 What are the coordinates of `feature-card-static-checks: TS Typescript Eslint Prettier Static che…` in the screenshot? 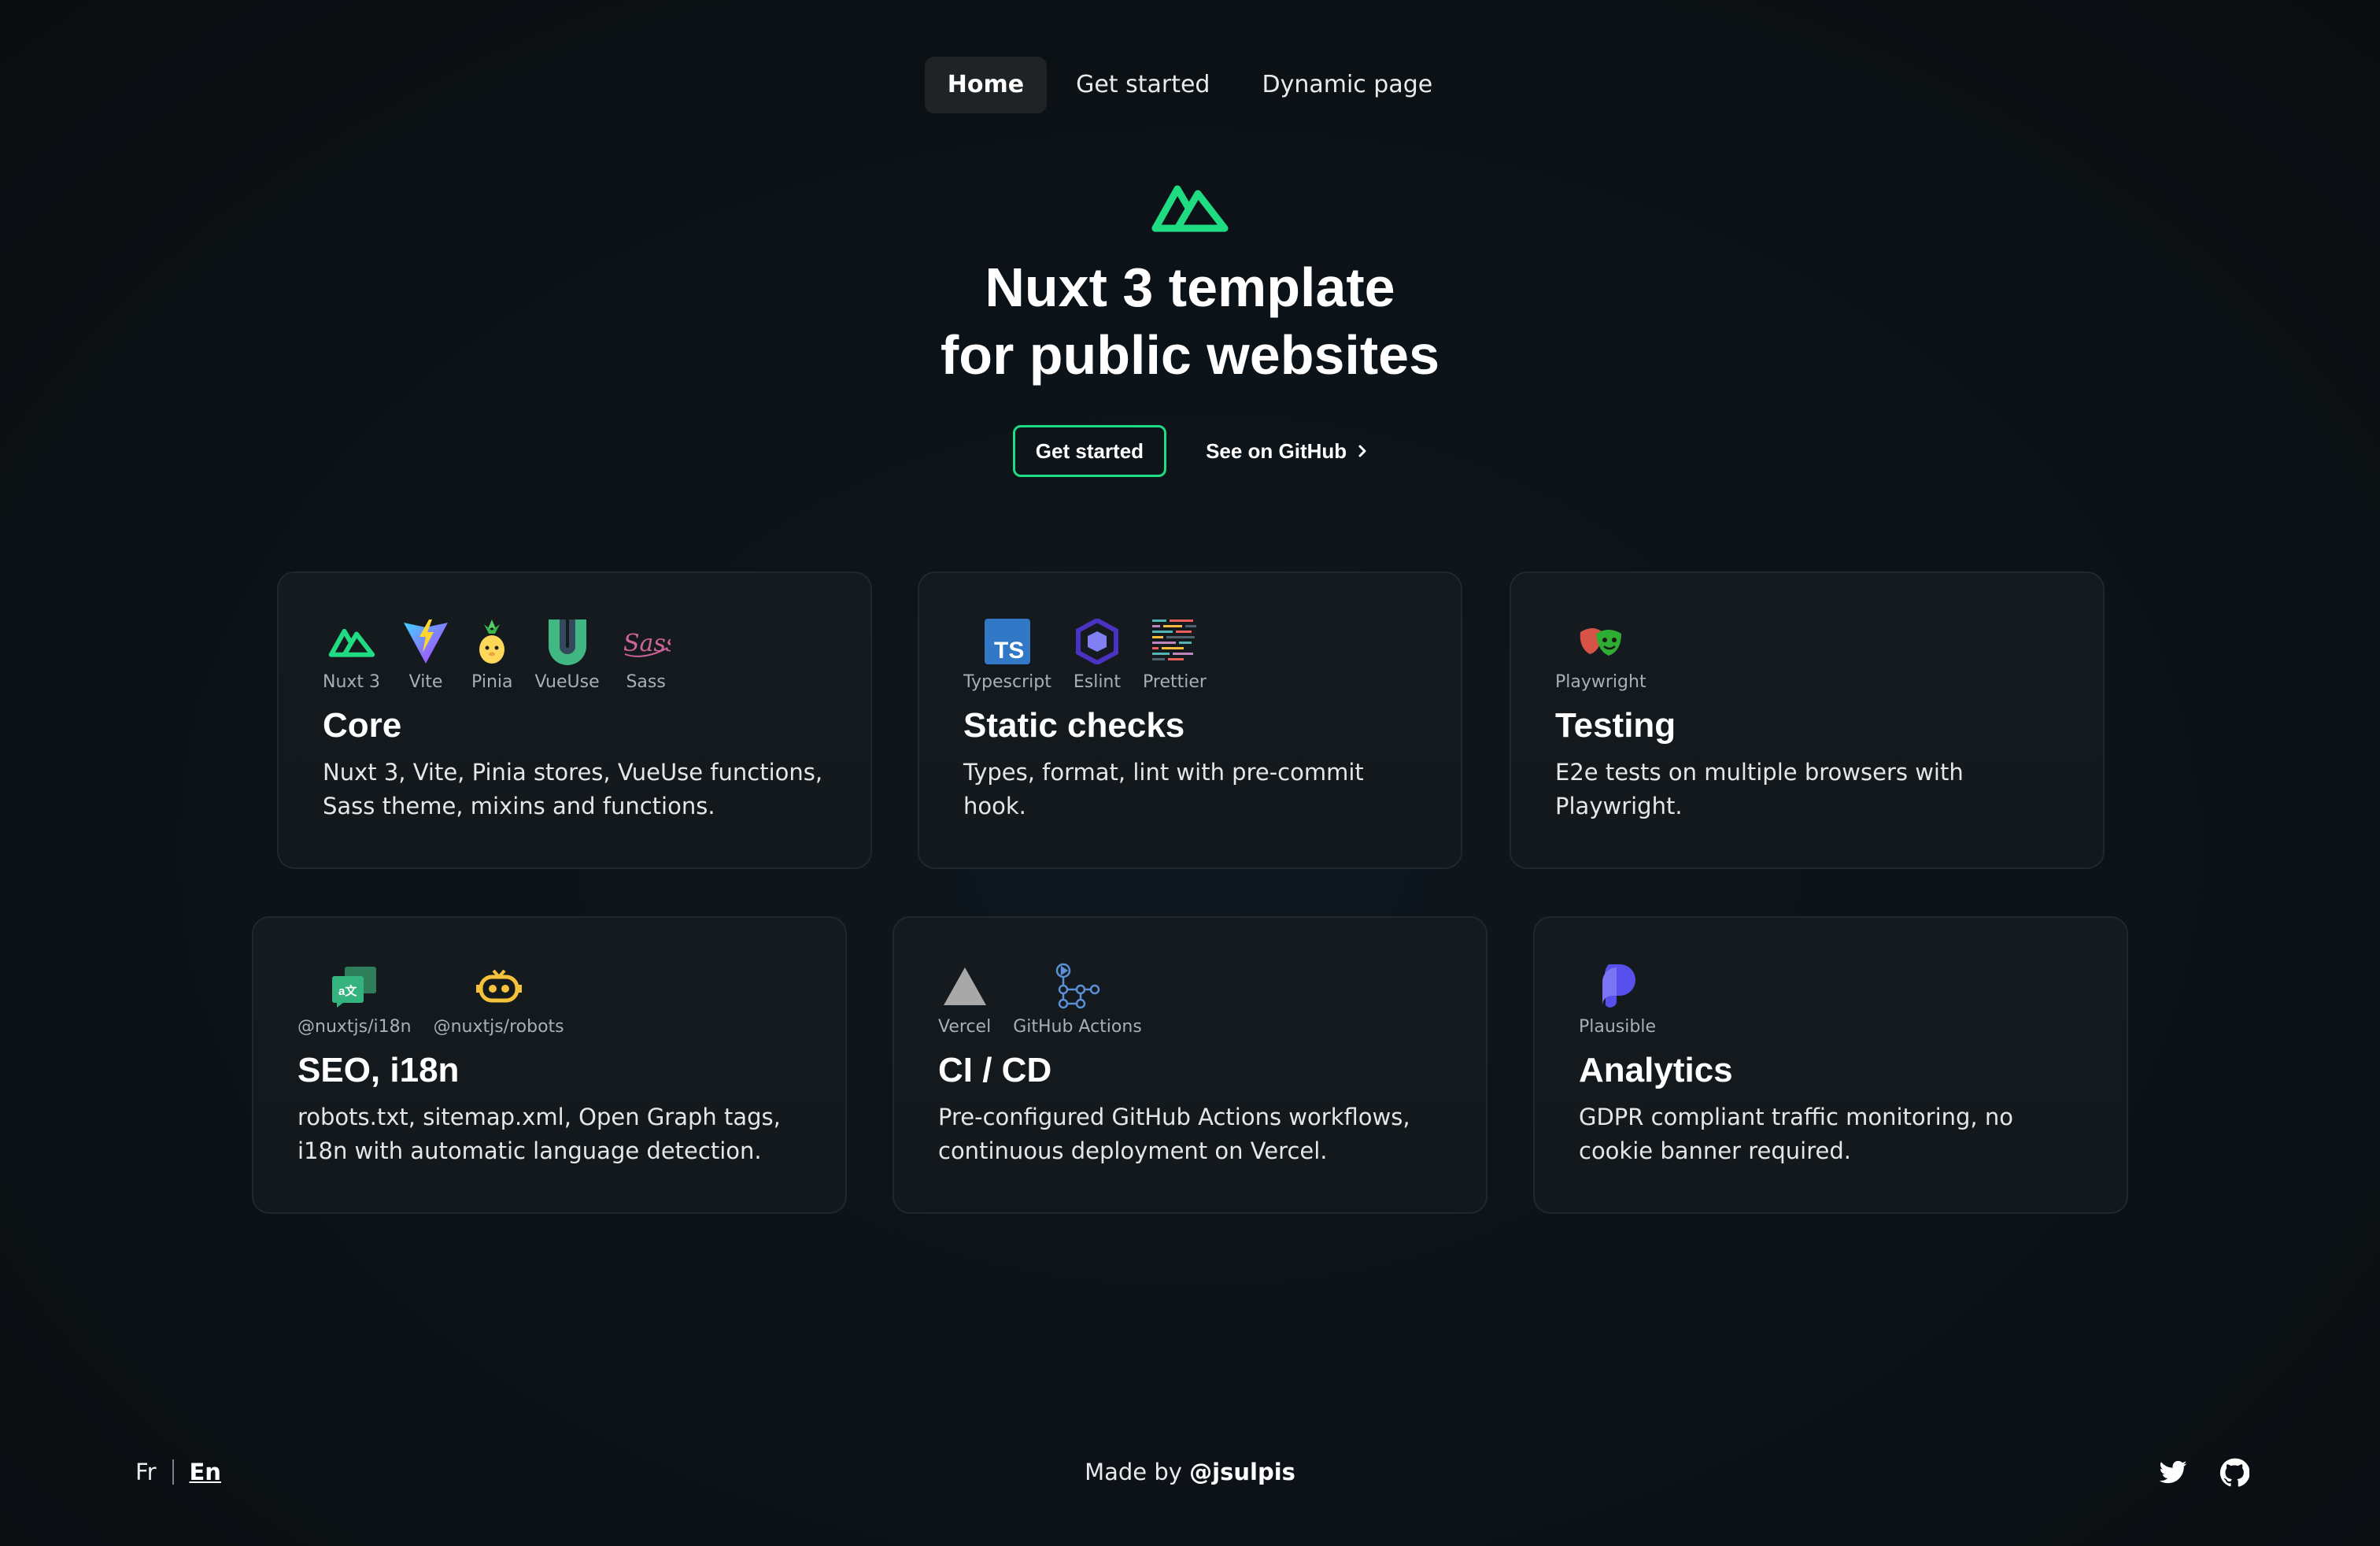 It's located at (1190, 720).